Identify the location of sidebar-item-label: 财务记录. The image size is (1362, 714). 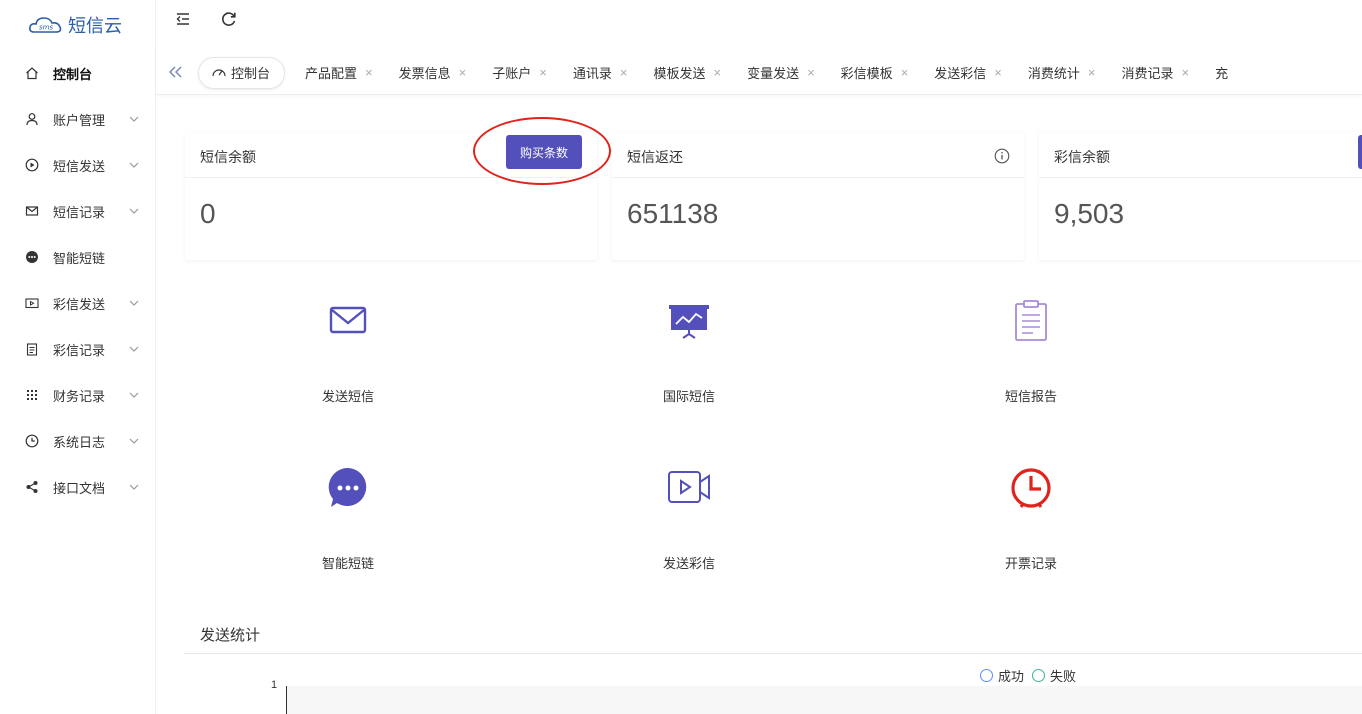
(79, 396).